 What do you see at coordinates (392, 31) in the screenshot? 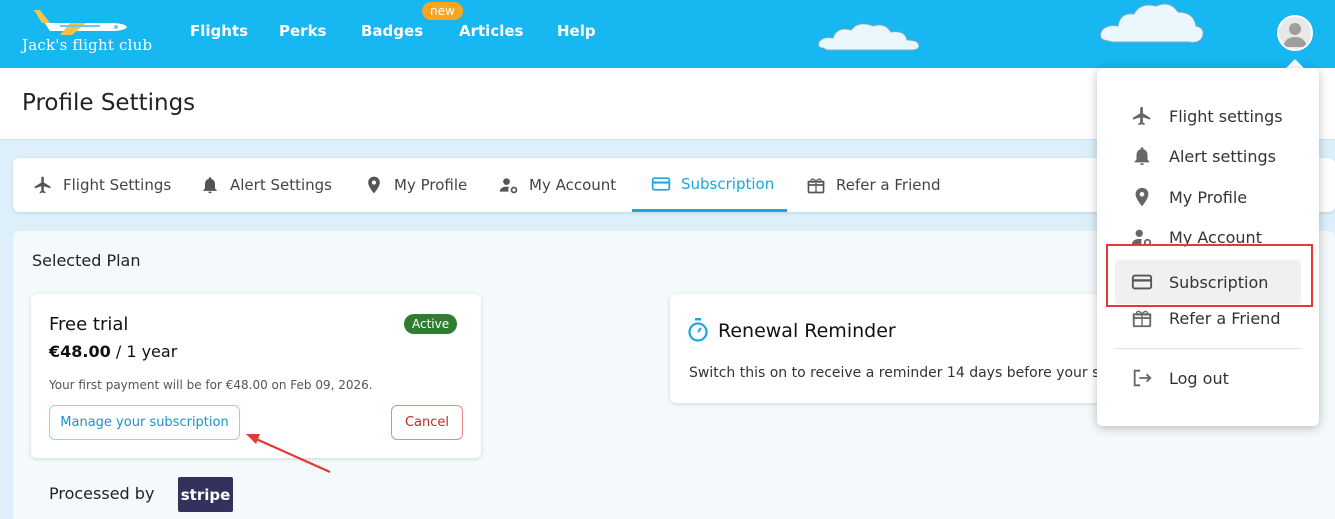
I see `nav-badges: Badges` at bounding box center [392, 31].